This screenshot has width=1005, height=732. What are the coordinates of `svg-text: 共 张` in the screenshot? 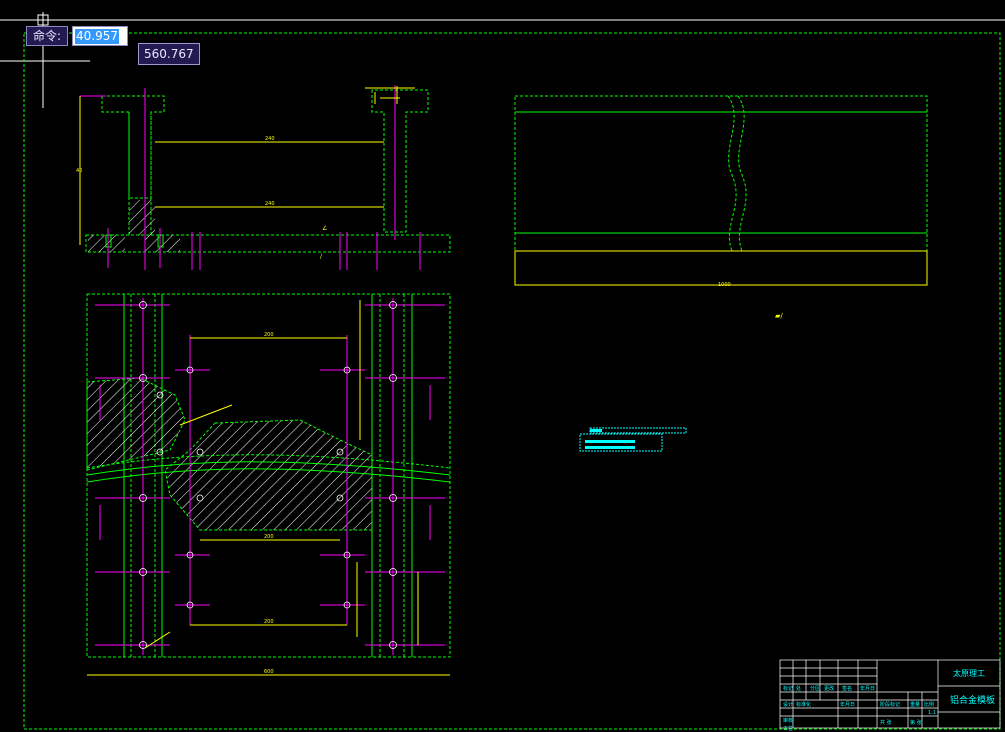 It's located at (886, 722).